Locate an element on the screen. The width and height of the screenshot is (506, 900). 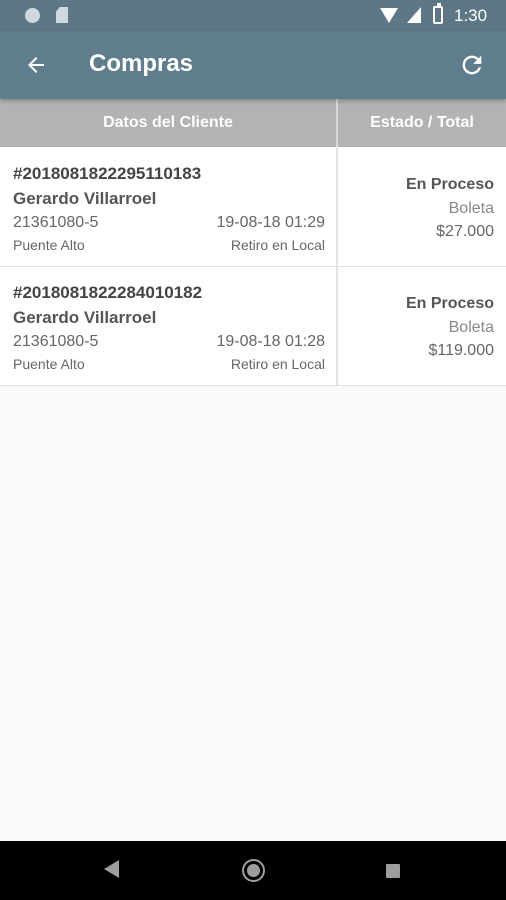
order-id: #2018081822295110183 is located at coordinates (107, 173).